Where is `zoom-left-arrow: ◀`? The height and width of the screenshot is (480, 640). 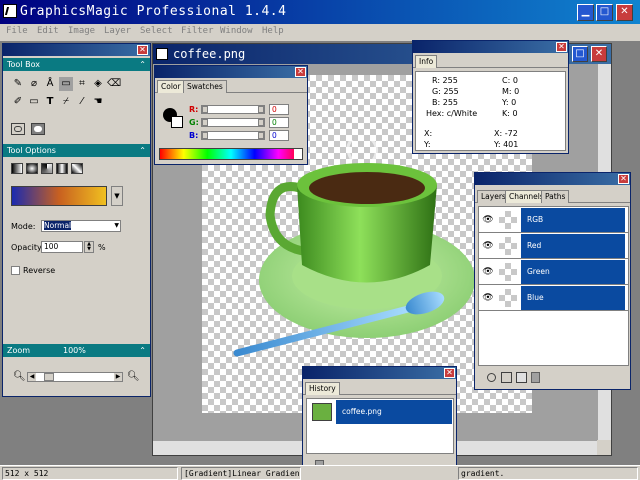
zoom-left-arrow: ◀ is located at coordinates (32, 377).